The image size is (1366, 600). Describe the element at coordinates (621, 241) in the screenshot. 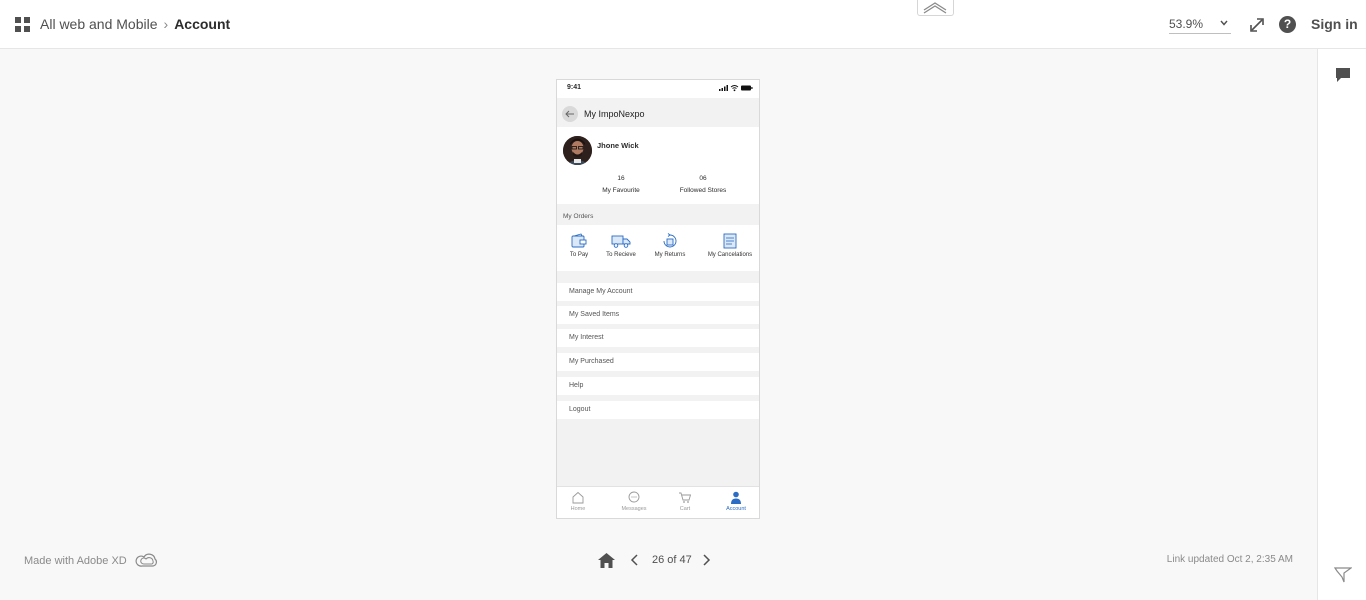

I see `truck-icon` at that location.